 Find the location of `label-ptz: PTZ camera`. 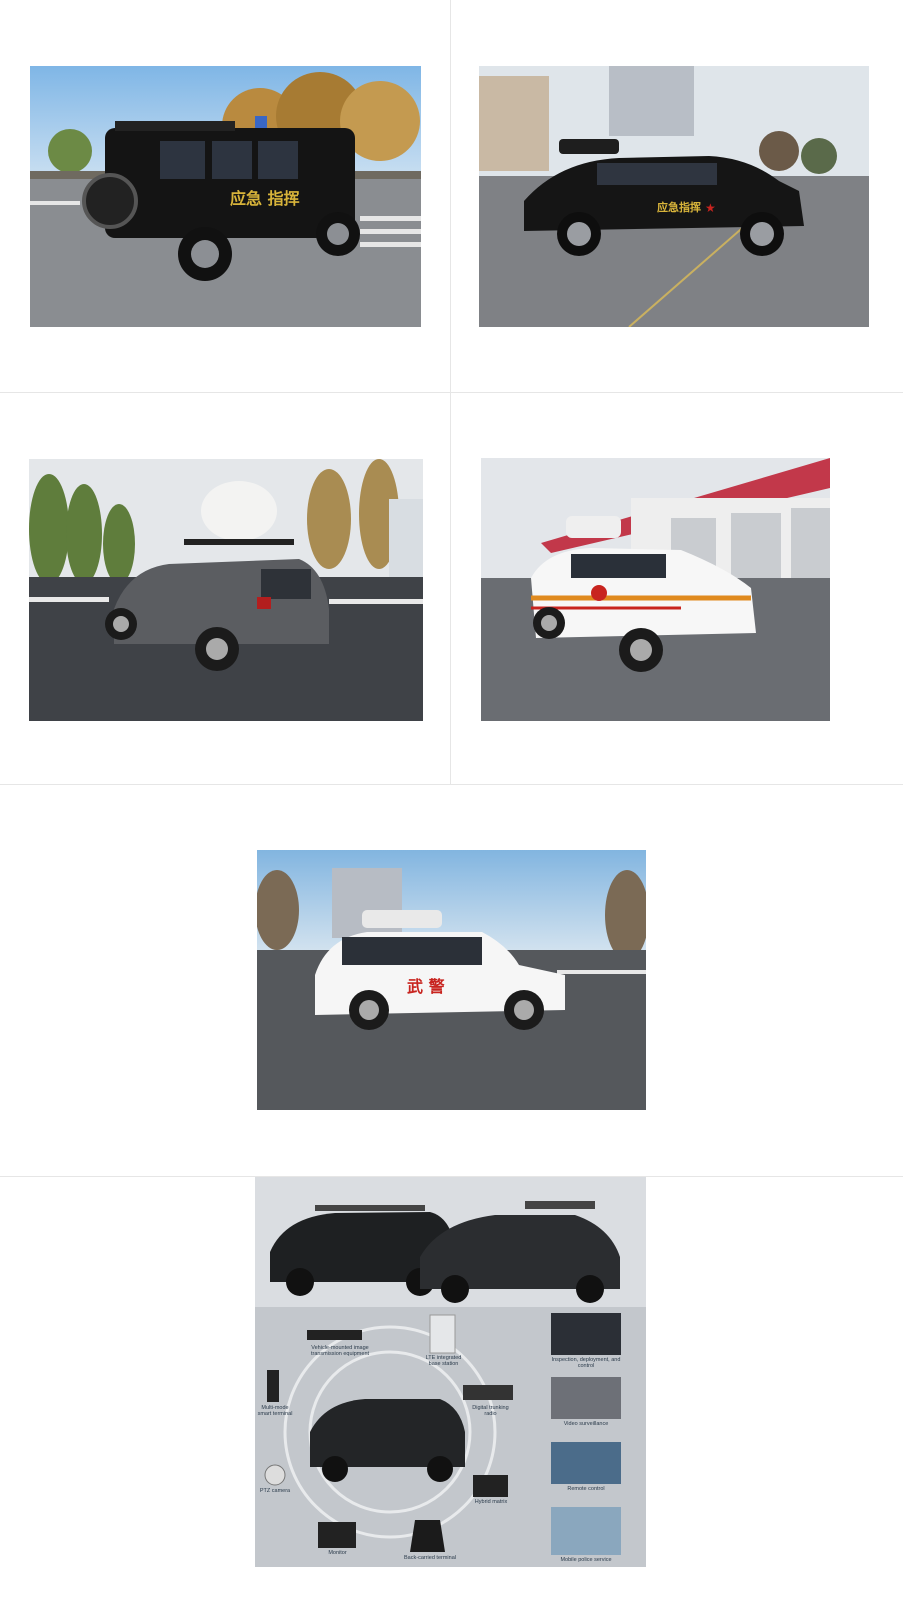

label-ptz: PTZ camera is located at coordinates (275, 1491).